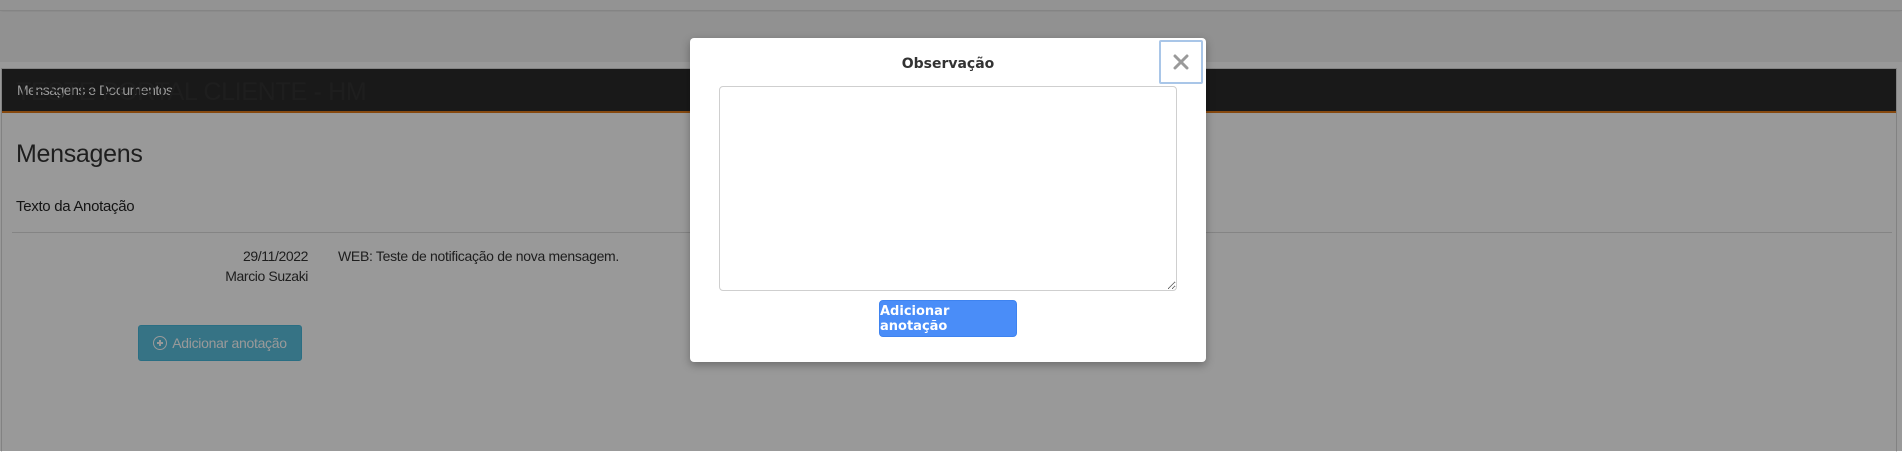  Describe the element at coordinates (948, 188) in the screenshot. I see `observation-textarea` at that location.